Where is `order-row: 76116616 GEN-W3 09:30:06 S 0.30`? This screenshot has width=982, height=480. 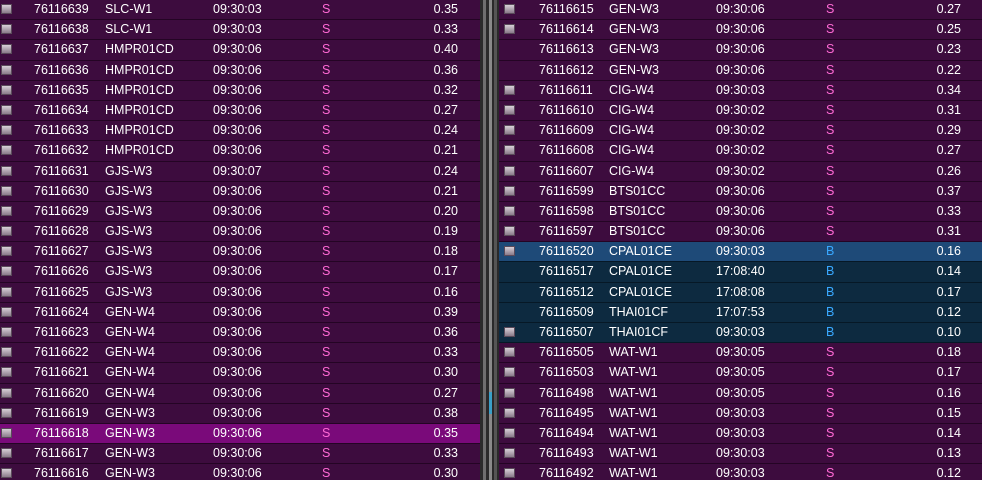
order-row: 76116616 GEN-W3 09:30:06 S 0.30 is located at coordinates (240, 472).